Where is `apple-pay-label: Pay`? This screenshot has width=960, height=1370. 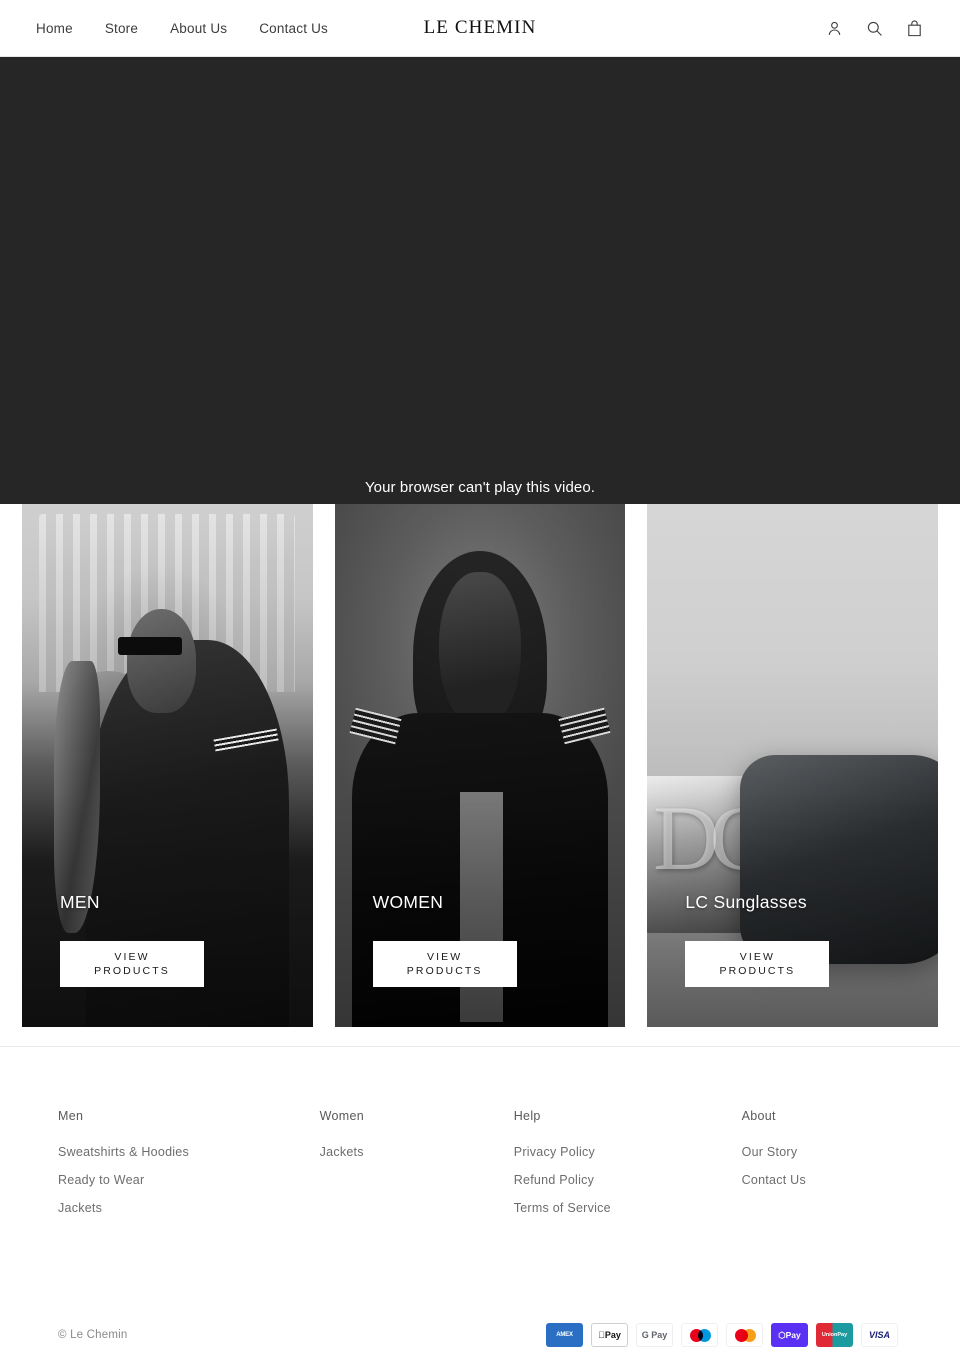
apple-pay-label: Pay is located at coordinates (611, 1335).